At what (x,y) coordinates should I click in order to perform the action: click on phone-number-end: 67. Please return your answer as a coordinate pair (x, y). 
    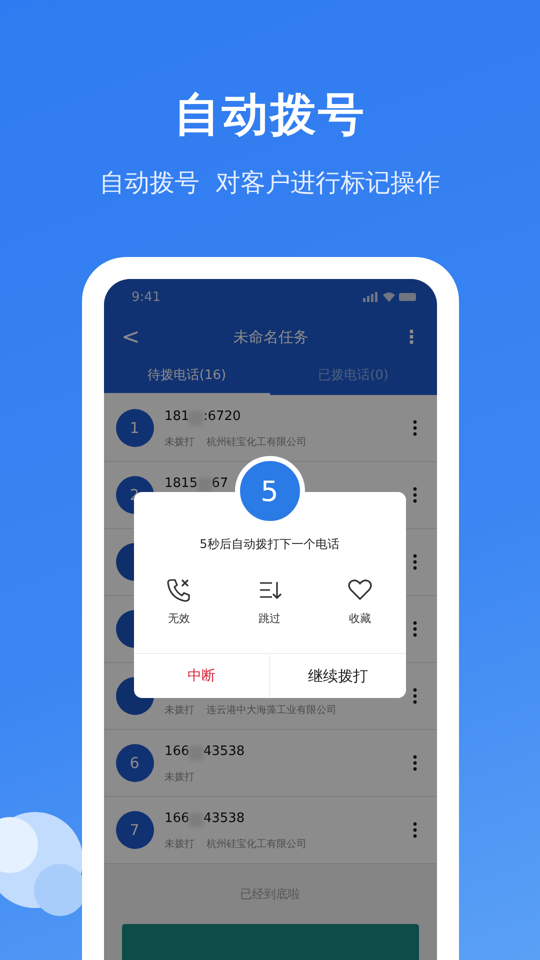
    Looking at the image, I should click on (220, 484).